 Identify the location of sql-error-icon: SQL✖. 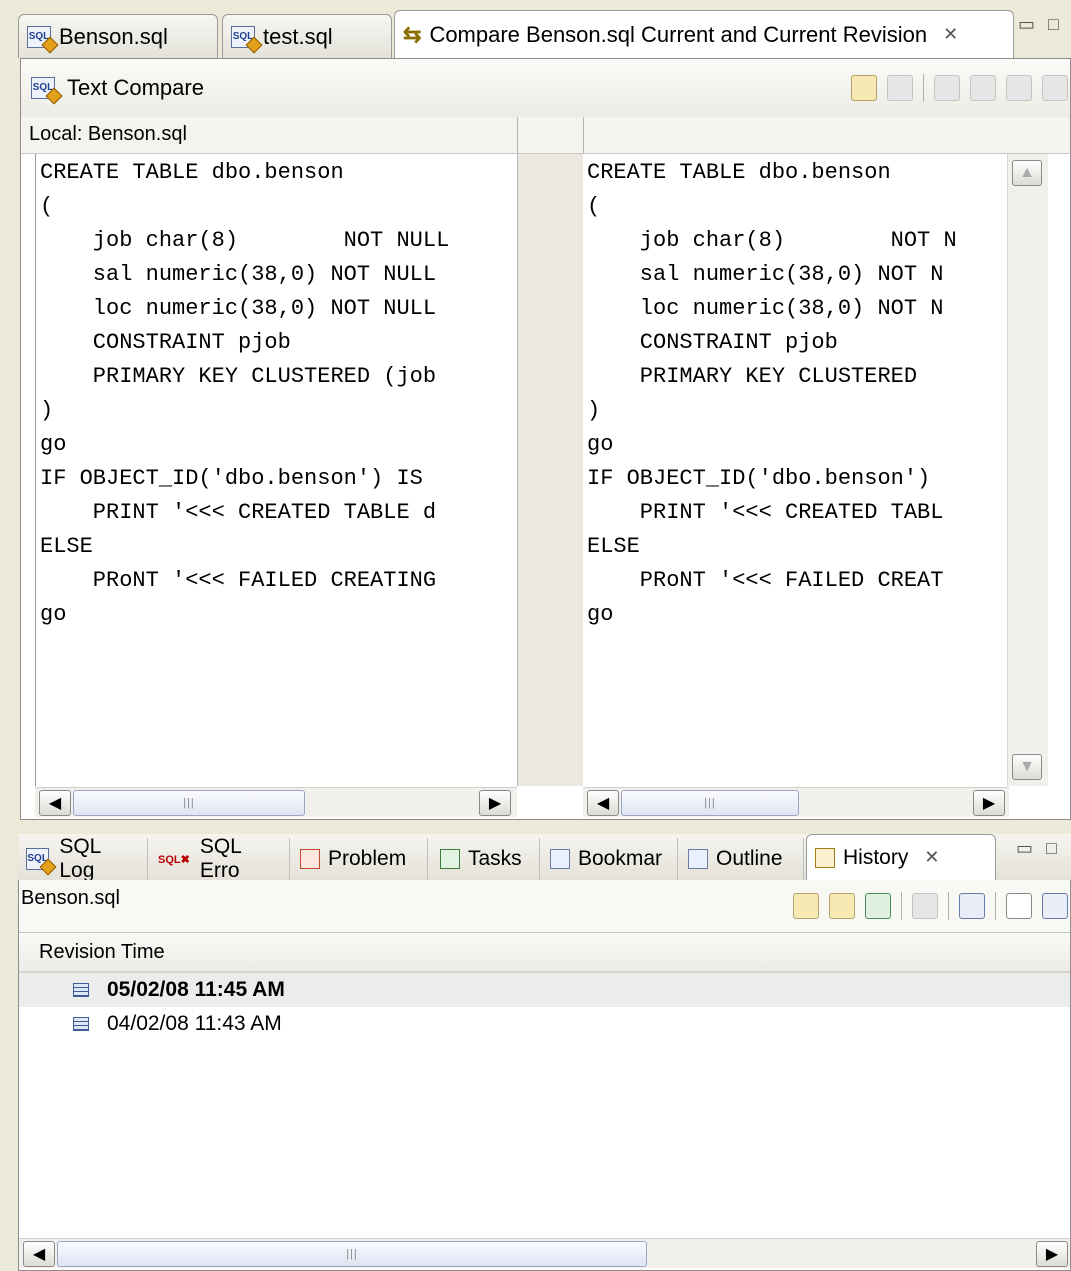
(174, 859).